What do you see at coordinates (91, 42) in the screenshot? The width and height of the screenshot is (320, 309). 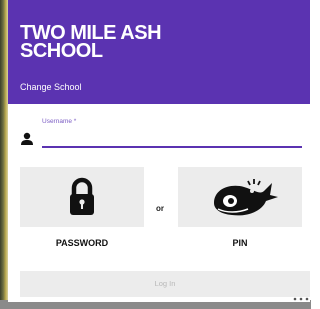 I see `school-name: TWO MILE ASH SCHOOL` at bounding box center [91, 42].